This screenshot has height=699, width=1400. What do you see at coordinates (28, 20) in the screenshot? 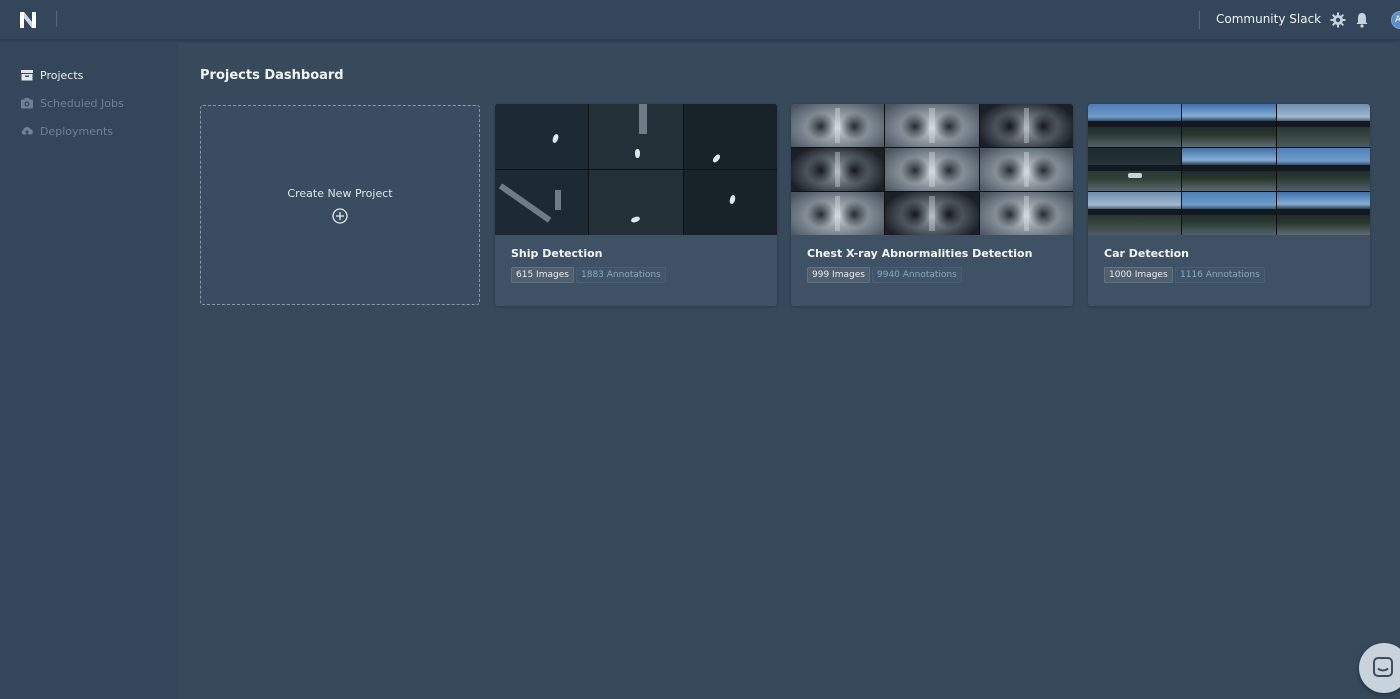
I see `logo-icon` at bounding box center [28, 20].